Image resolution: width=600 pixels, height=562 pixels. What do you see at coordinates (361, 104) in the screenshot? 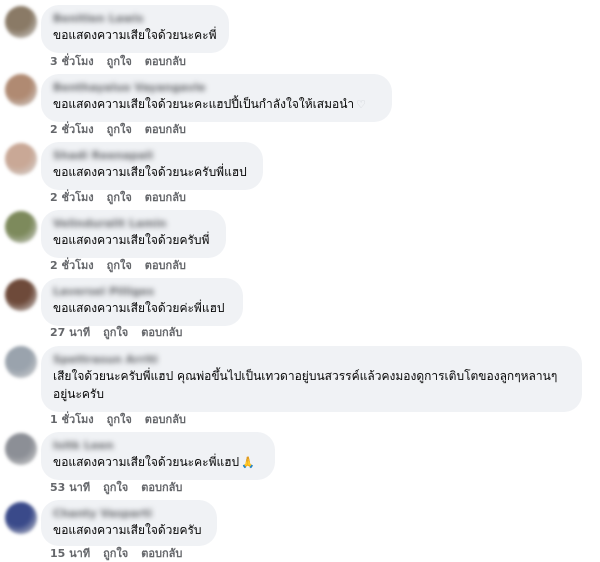
I see `heart-emoji-icon: ♡` at bounding box center [361, 104].